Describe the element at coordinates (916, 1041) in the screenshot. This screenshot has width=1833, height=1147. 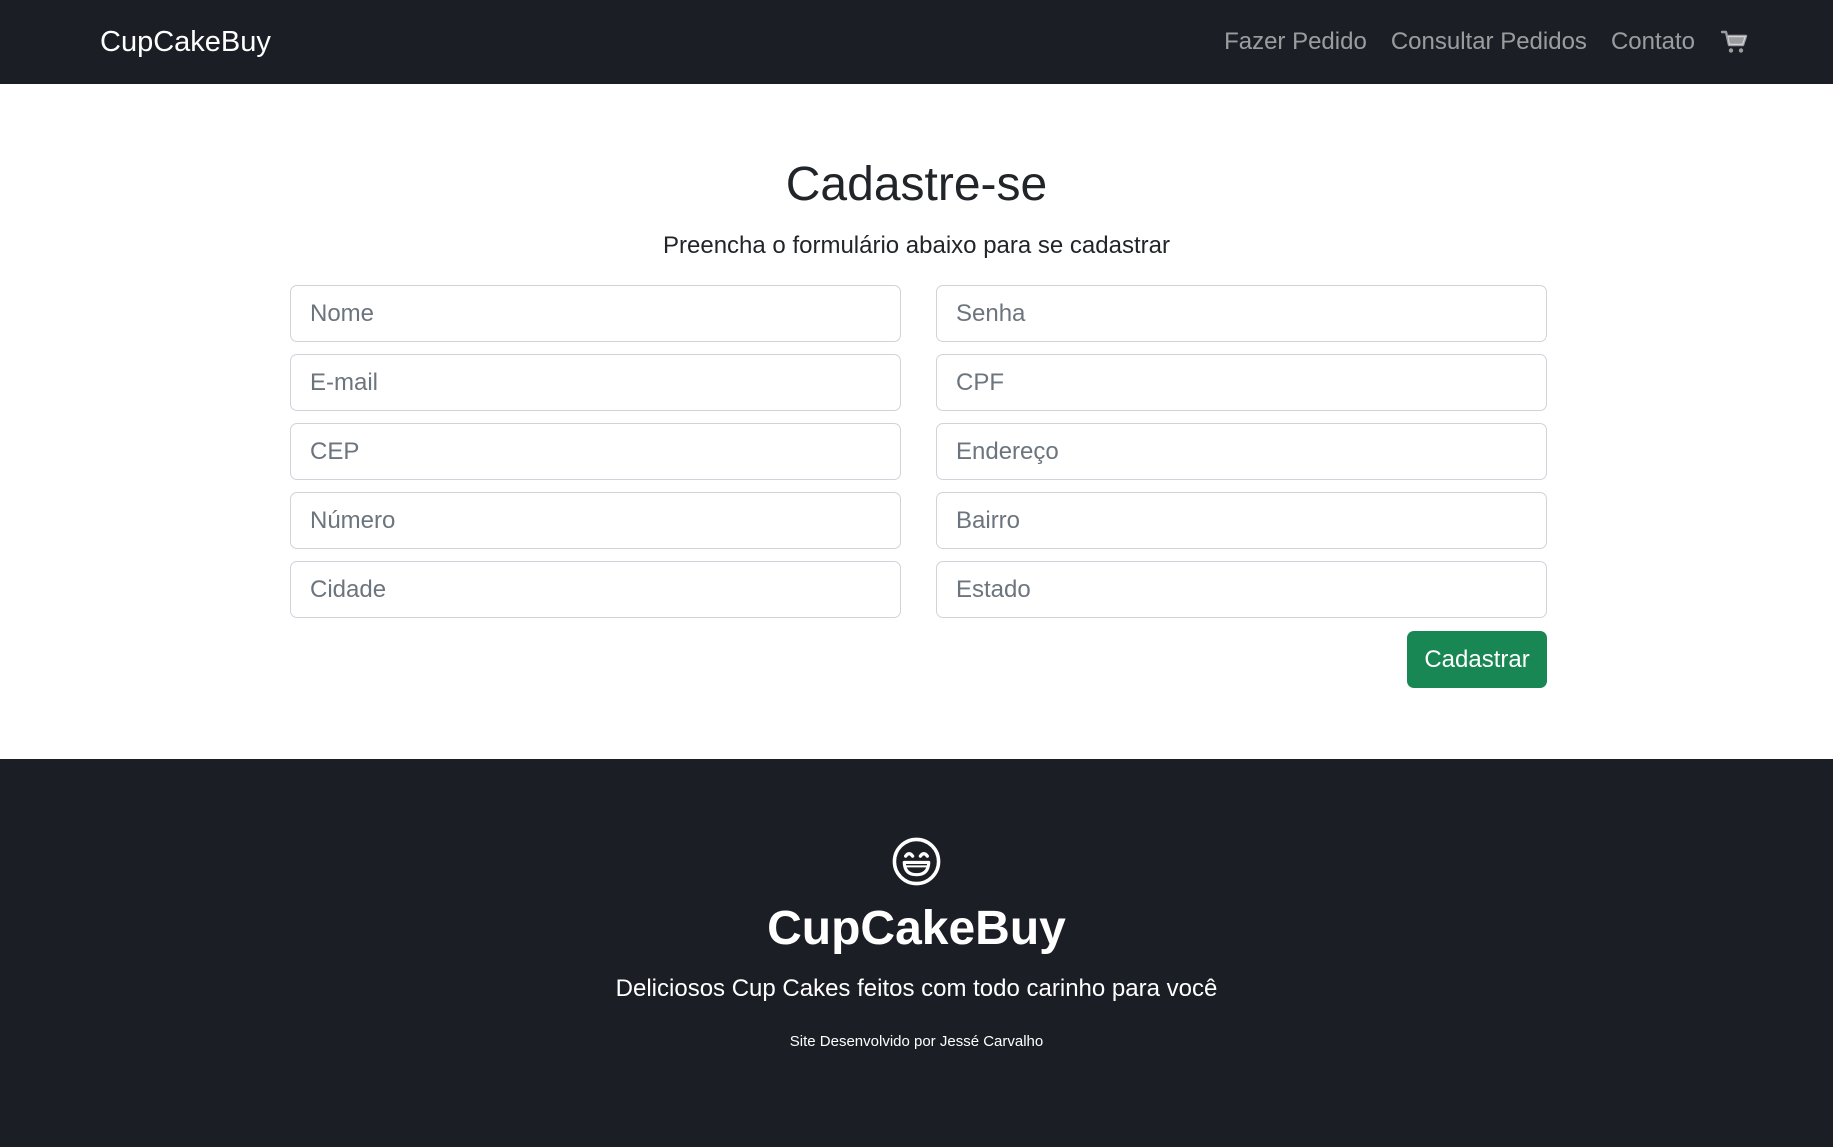
I see `footer-credit: Site Desenvolvido por Jessé Carvalho` at that location.